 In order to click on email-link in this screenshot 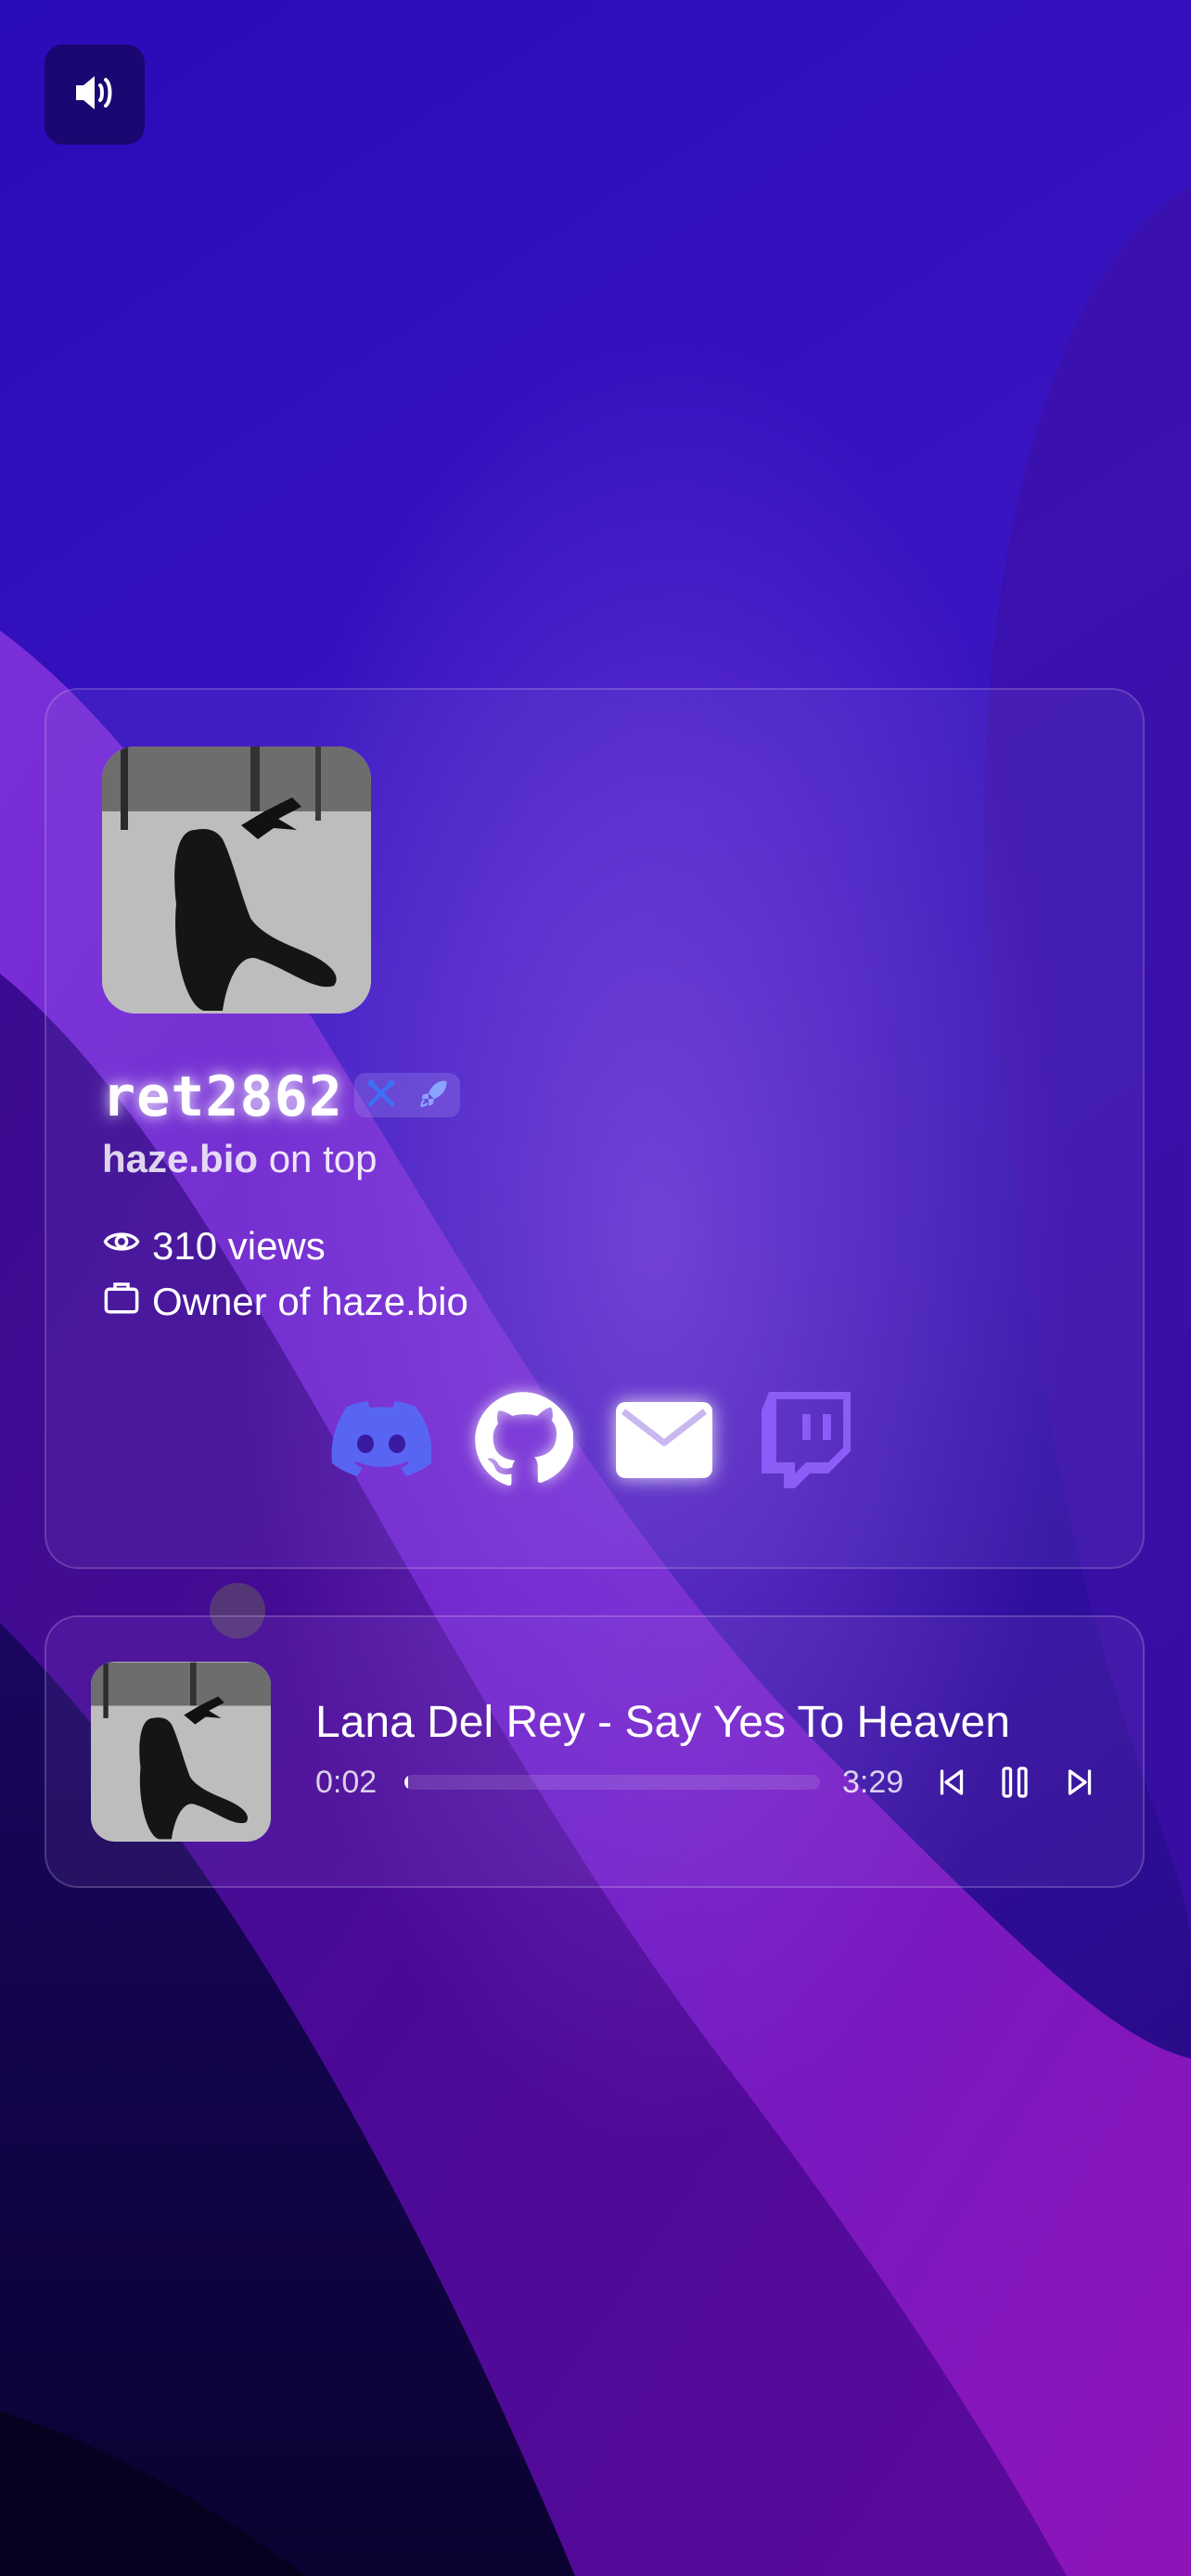, I will do `click(664, 1442)`.